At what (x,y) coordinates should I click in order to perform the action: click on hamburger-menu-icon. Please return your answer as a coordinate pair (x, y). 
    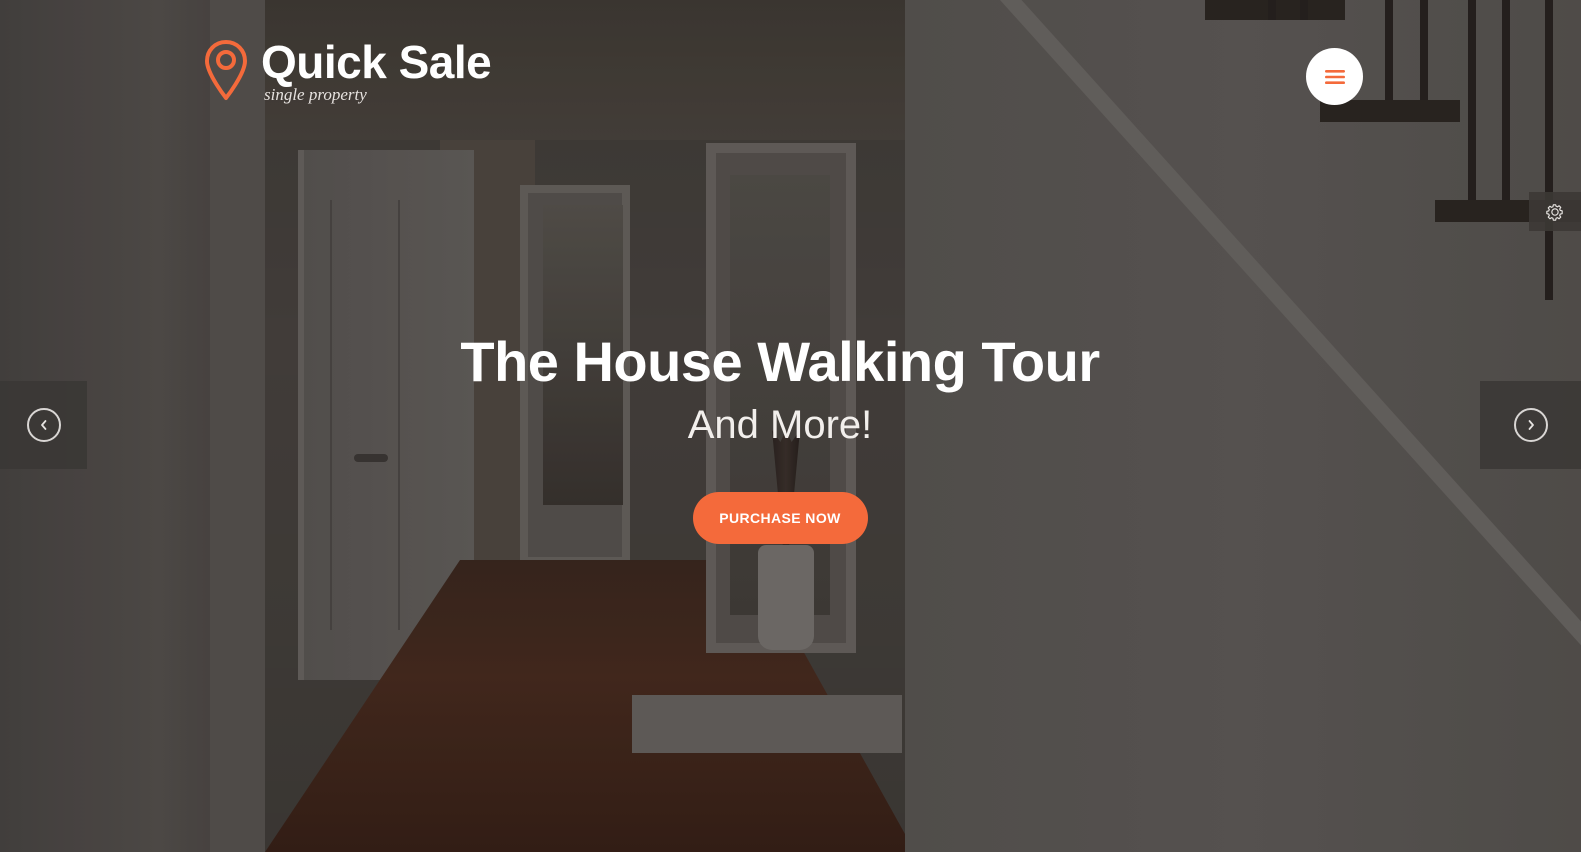
    Looking at the image, I should click on (1334, 76).